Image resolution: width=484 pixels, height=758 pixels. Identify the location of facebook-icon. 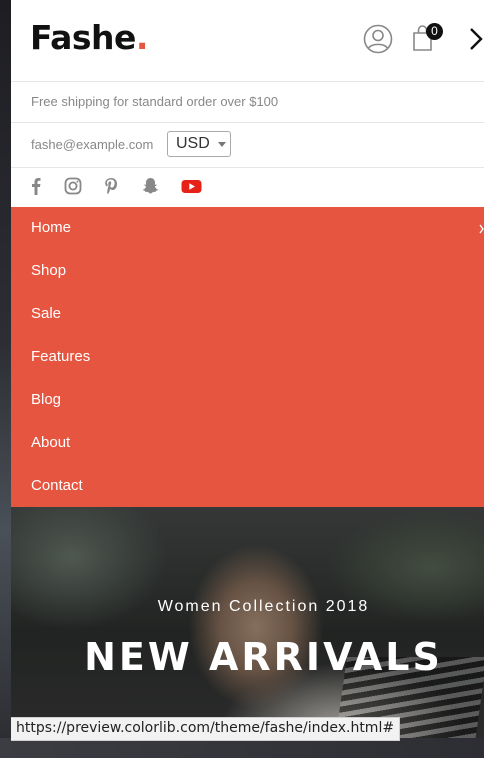
(36, 186).